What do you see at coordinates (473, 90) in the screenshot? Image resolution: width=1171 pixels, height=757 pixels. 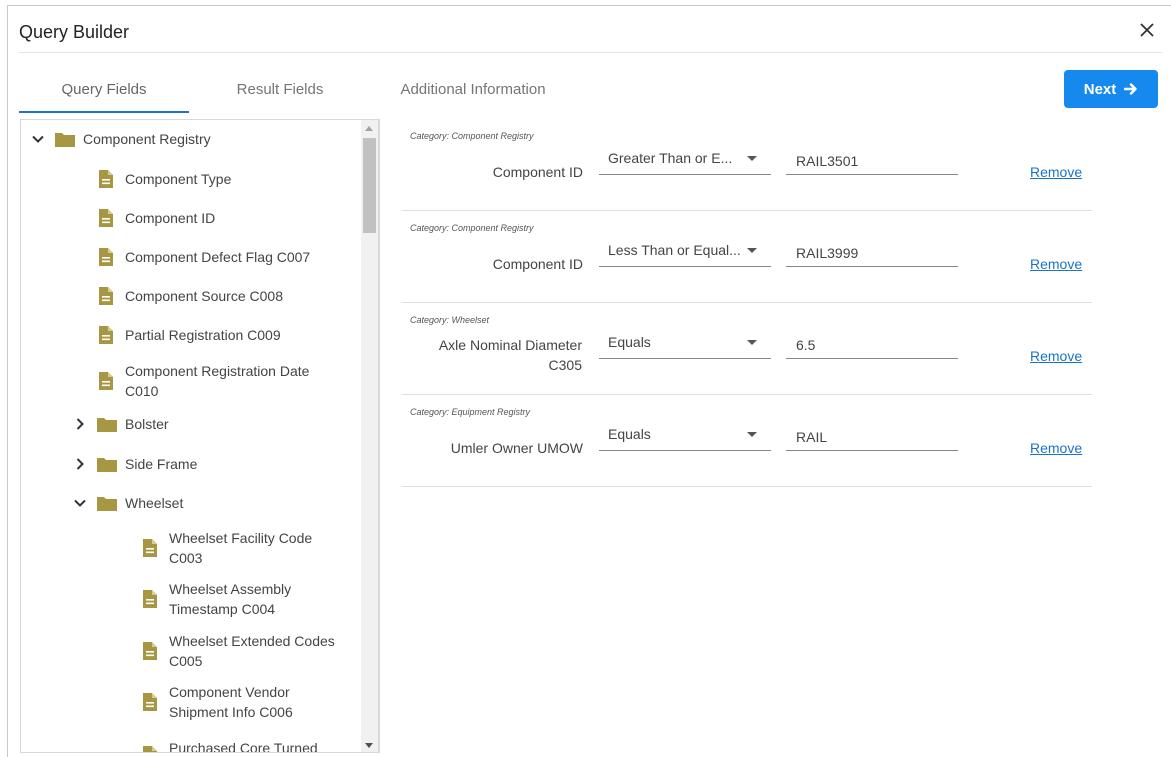 I see `tab-additional-information: Additional Information` at bounding box center [473, 90].